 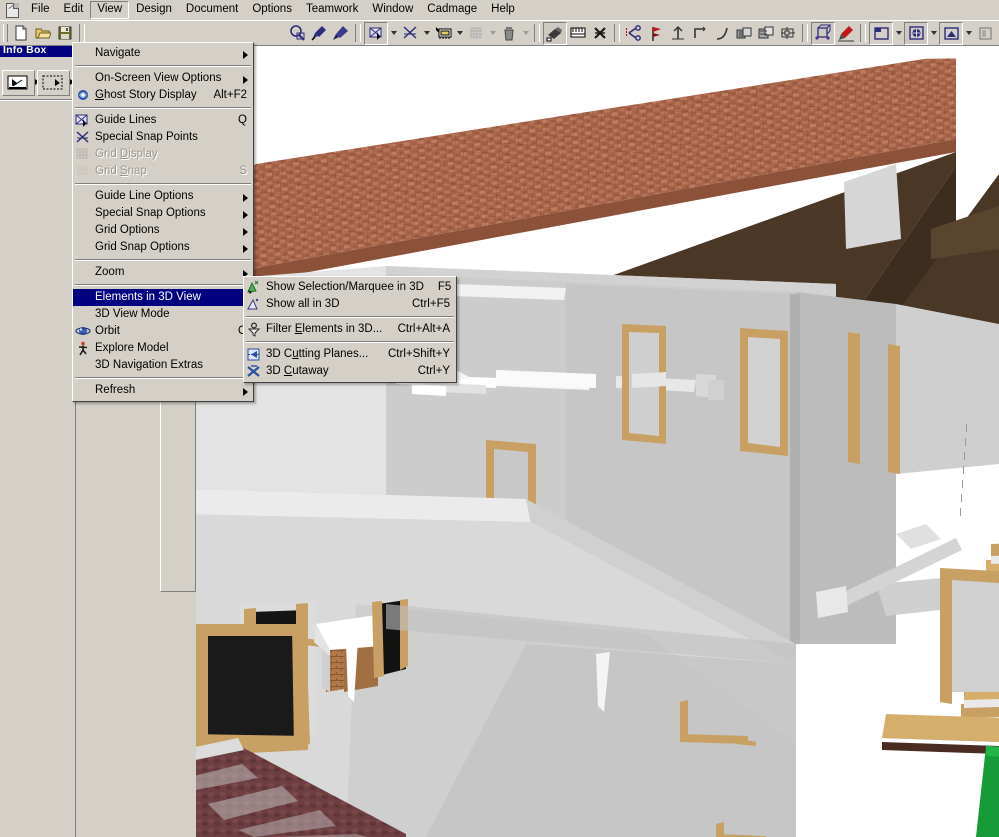 What do you see at coordinates (121, 171) in the screenshot?
I see `menu-item-label: Grid Snap` at bounding box center [121, 171].